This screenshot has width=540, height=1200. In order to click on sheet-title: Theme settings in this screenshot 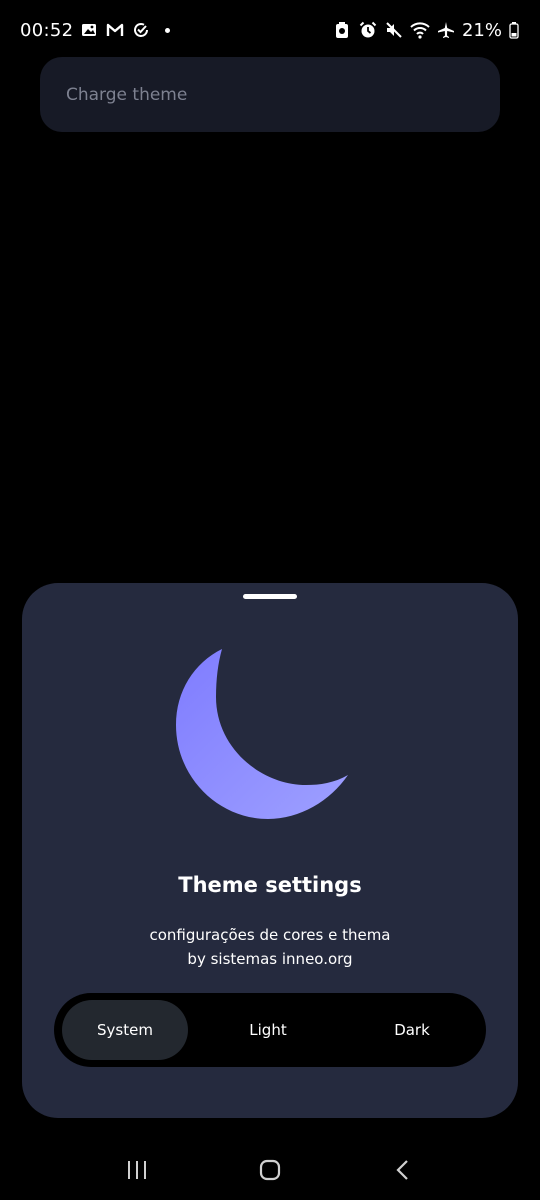, I will do `click(270, 885)`.